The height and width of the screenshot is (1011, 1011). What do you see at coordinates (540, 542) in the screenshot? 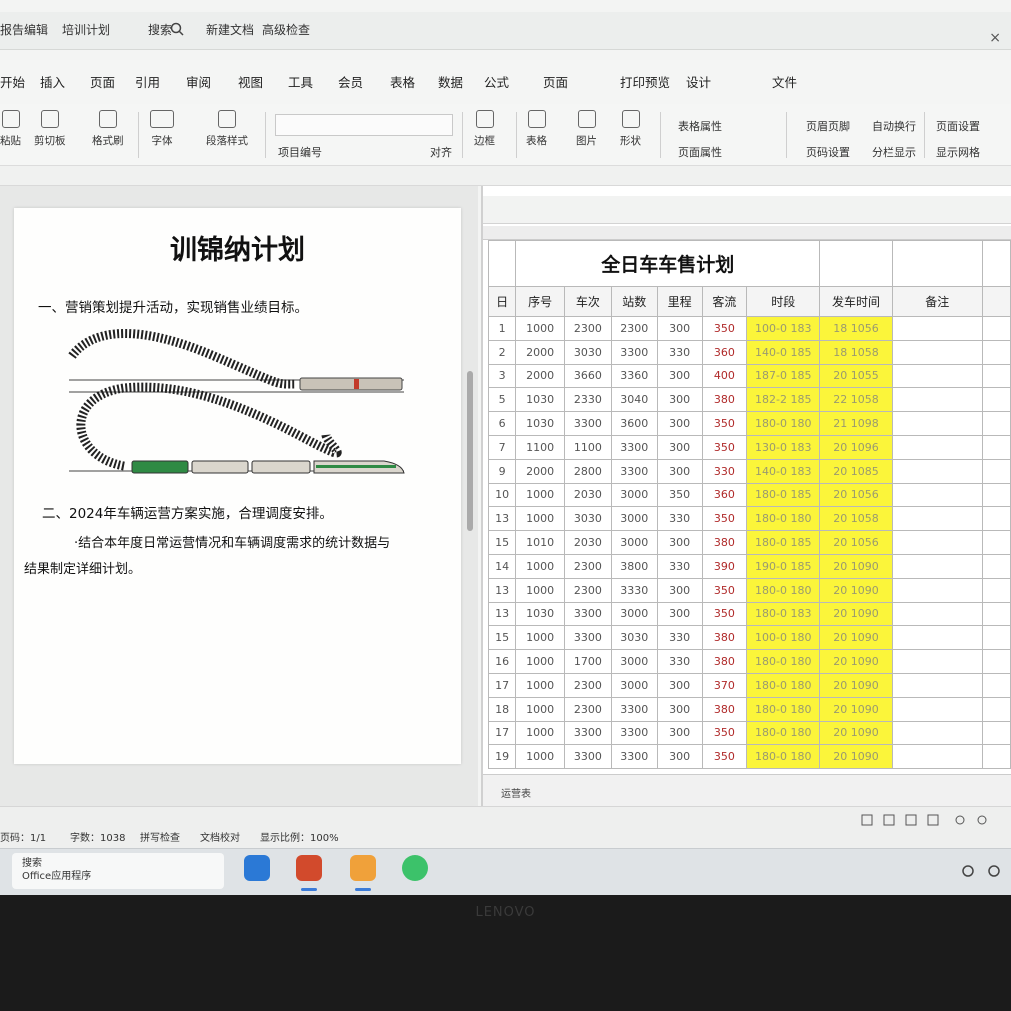
I see `grid-cell: 1010` at bounding box center [540, 542].